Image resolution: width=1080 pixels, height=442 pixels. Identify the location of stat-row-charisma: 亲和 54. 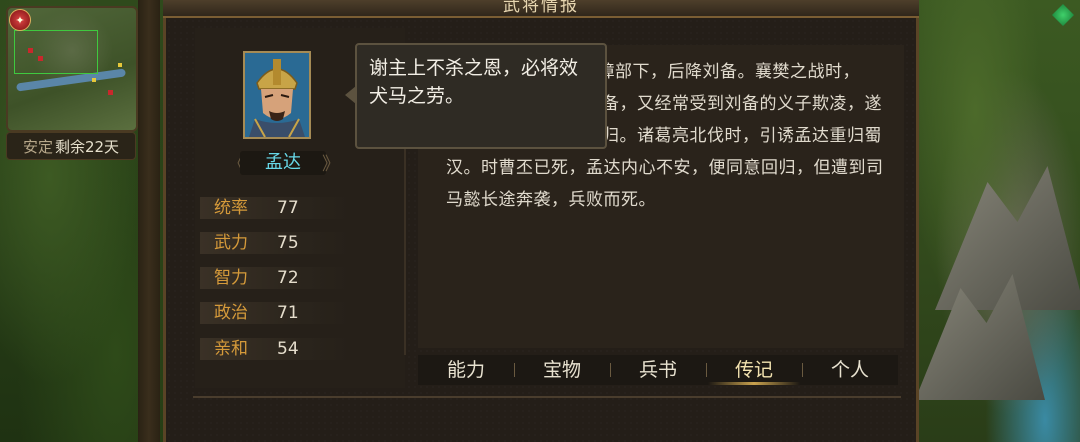
(275, 349).